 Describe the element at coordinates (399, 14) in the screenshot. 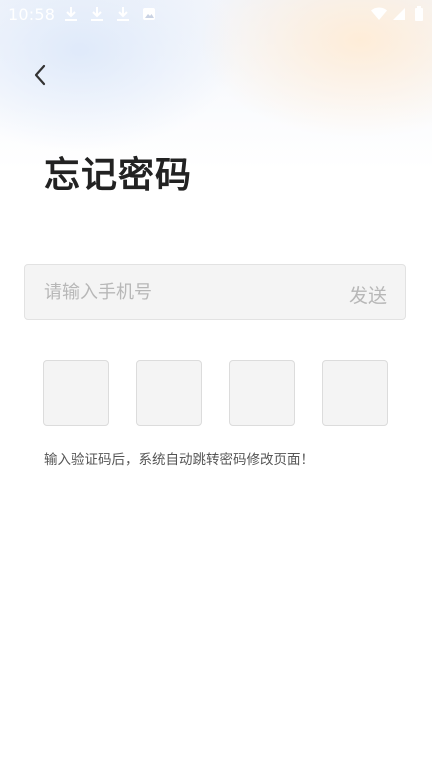

I see `signal-icon` at that location.